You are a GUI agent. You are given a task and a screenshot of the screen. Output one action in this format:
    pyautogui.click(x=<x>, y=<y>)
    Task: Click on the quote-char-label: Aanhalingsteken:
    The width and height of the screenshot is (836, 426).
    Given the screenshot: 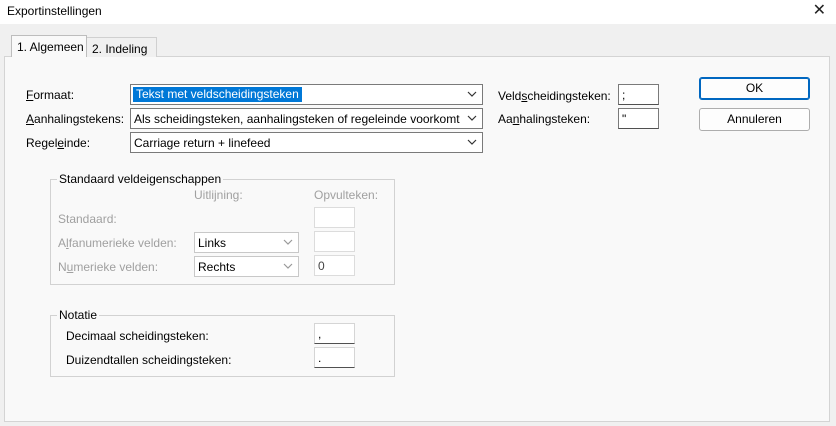 What is the action you would take?
    pyautogui.click(x=544, y=119)
    